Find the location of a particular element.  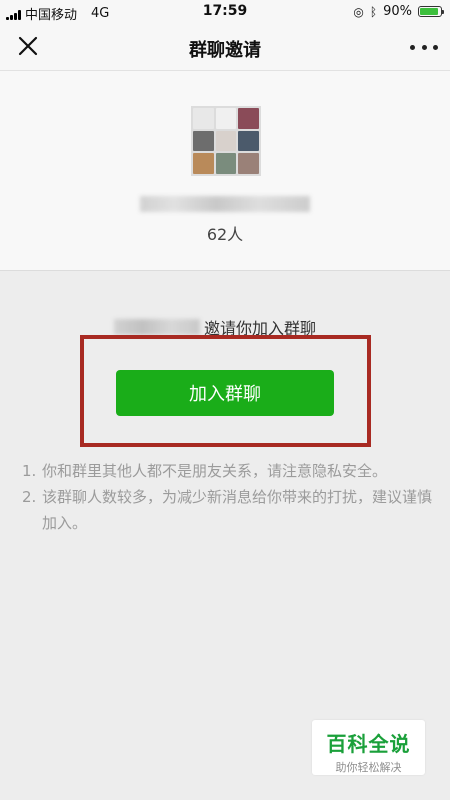

note-item: 2. 该群聊人数较多，为减少新消息给你带来的打扰，建议谨慎加入。 is located at coordinates (227, 510).